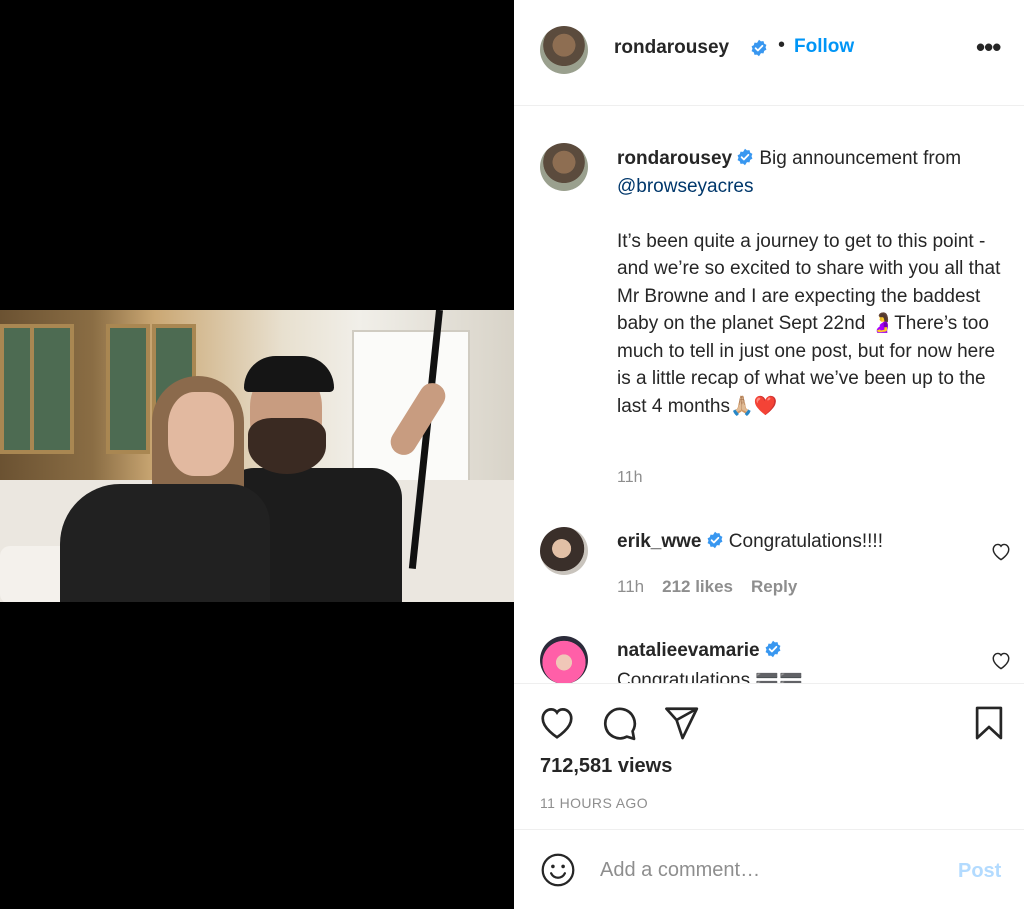 The height and width of the screenshot is (909, 1024). I want to click on comment-body: erik_wwe Congratulations!!!!, so click(750, 542).